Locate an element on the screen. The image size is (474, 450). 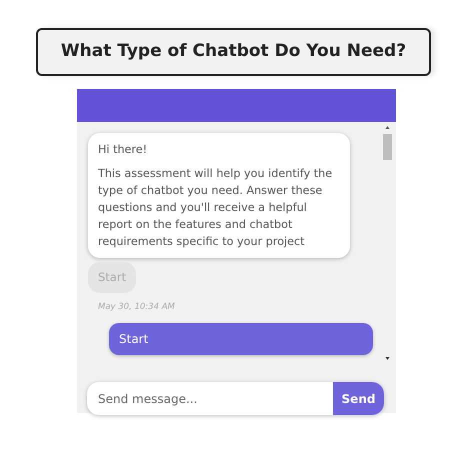
message-text: Hi there! is located at coordinates (123, 150).